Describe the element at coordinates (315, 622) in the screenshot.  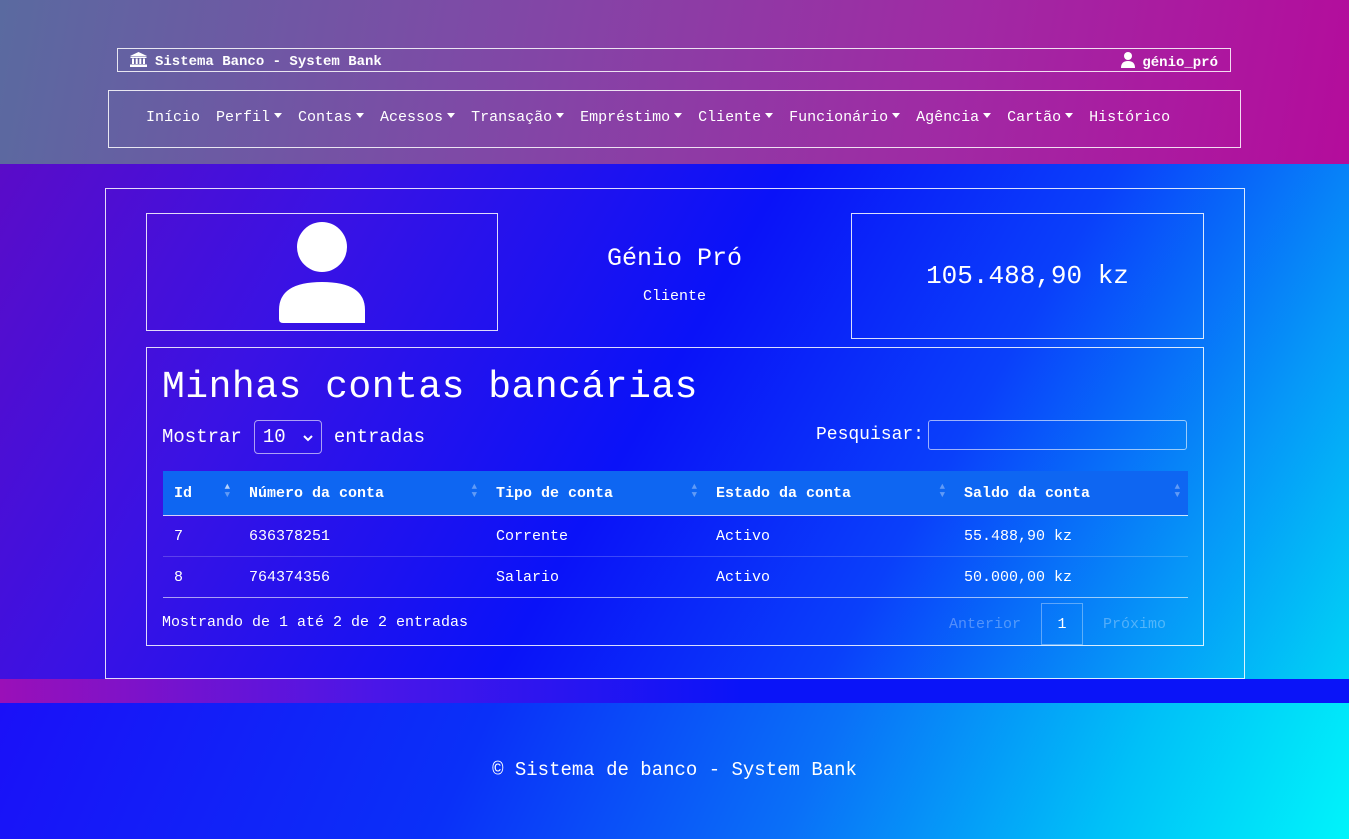
I see `table-info: Mostrando de 1 até 2 de 2 entradas` at that location.